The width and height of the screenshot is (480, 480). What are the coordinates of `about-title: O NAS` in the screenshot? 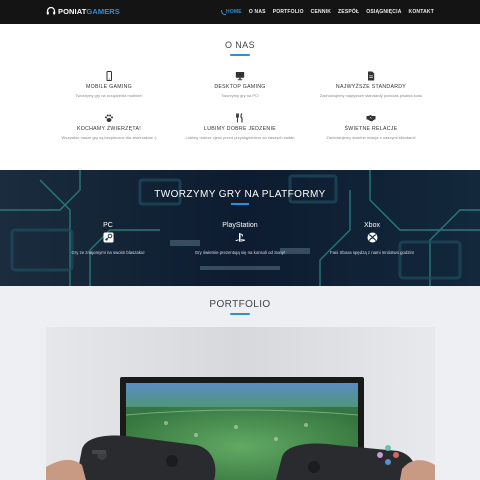 It's located at (239, 45).